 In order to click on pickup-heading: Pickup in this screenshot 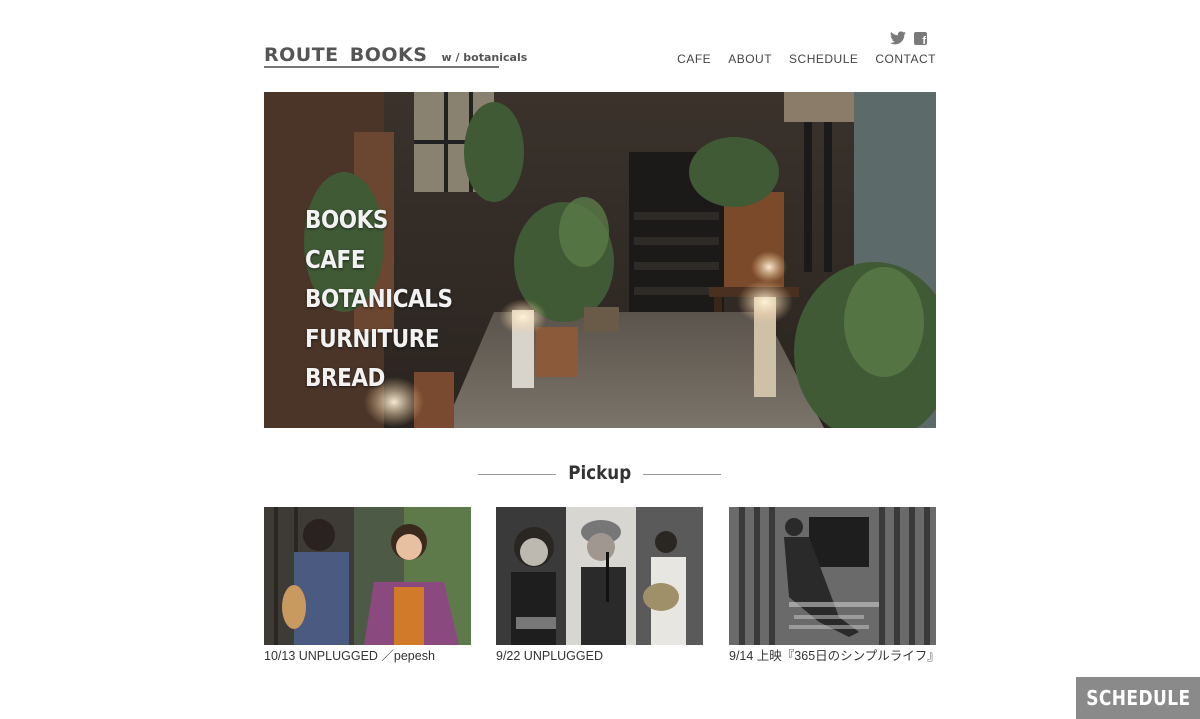, I will do `click(600, 473)`.